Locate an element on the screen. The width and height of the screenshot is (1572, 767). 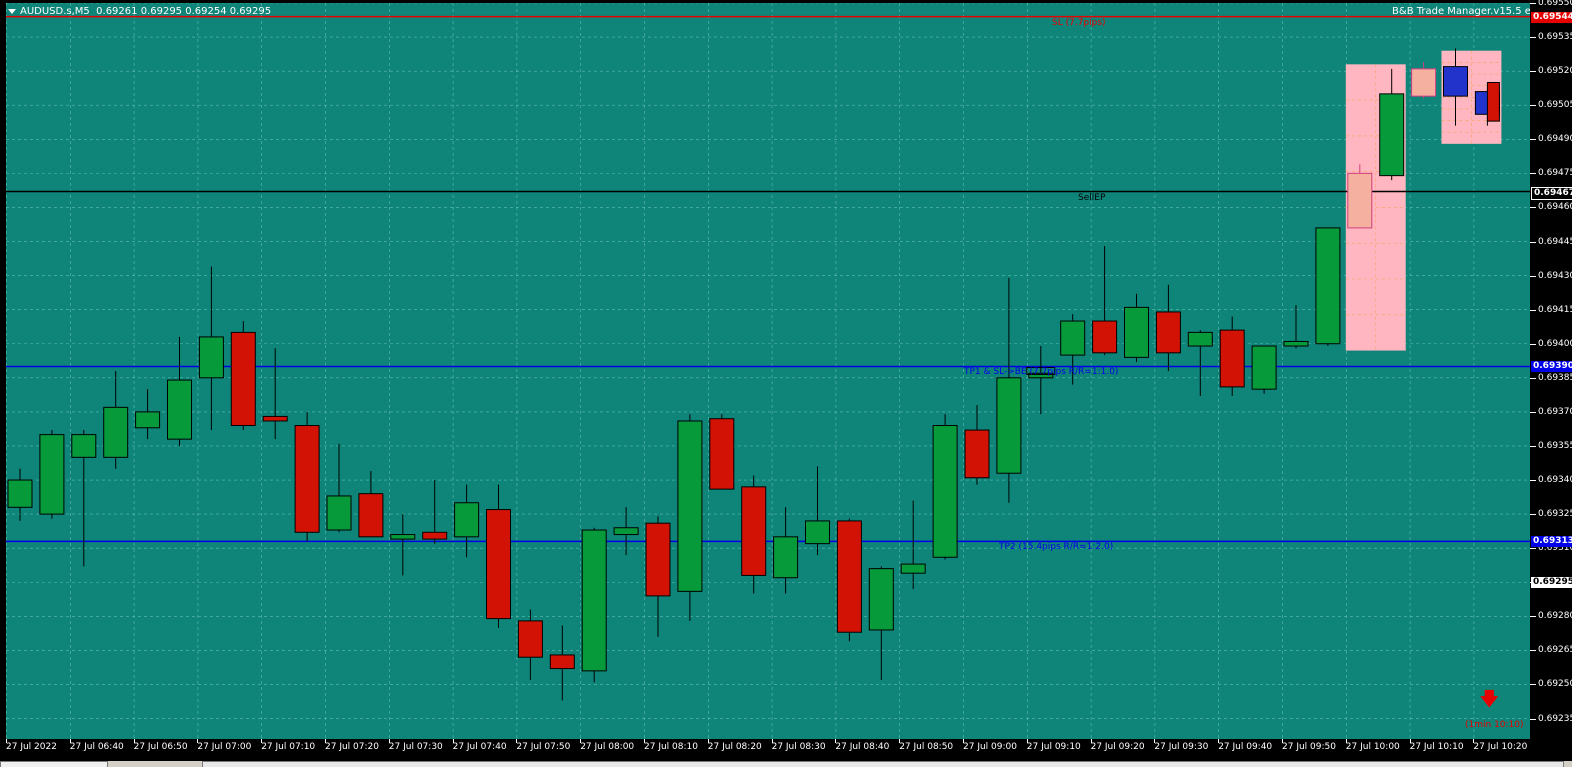
candle-body-current is located at coordinates (1493, 102).